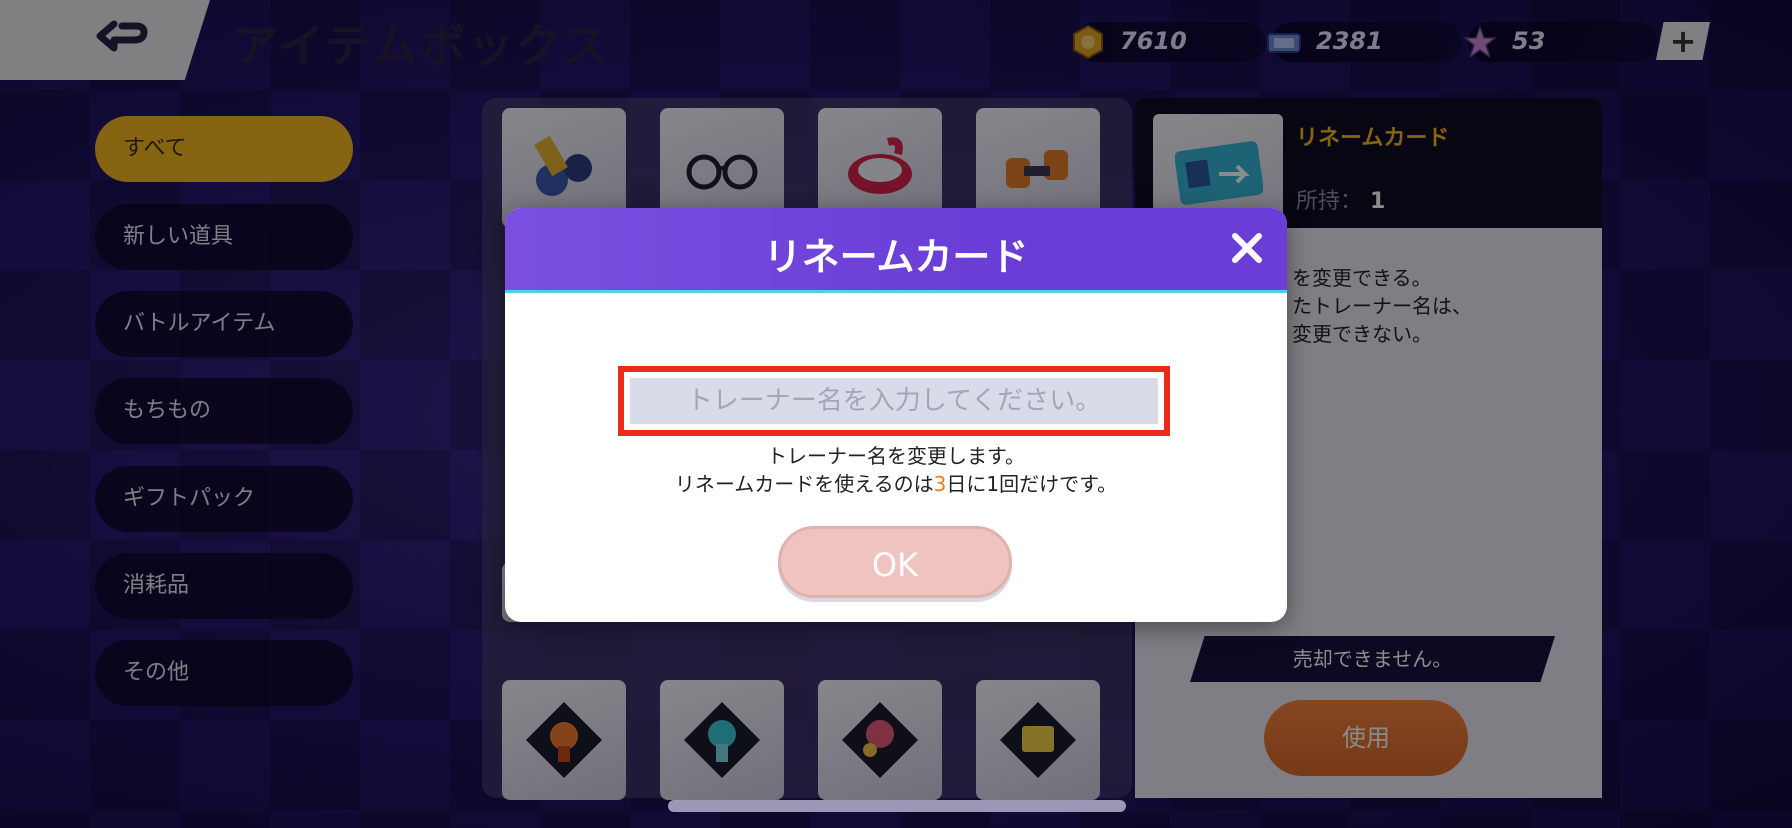  I want to click on cooldown-days: 3, so click(940, 484).